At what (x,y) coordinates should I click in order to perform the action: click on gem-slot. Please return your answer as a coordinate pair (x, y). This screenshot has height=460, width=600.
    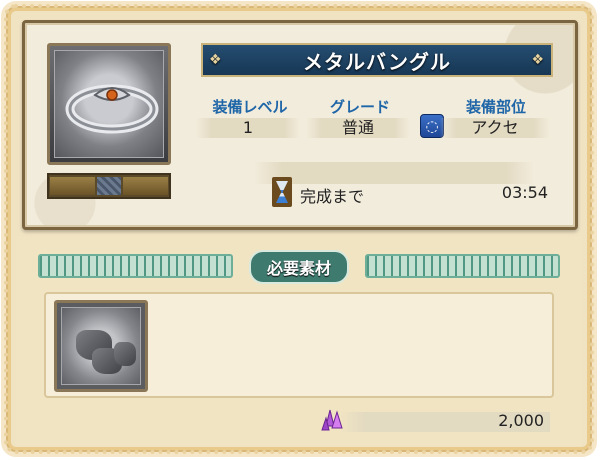
    Looking at the image, I should click on (109, 186).